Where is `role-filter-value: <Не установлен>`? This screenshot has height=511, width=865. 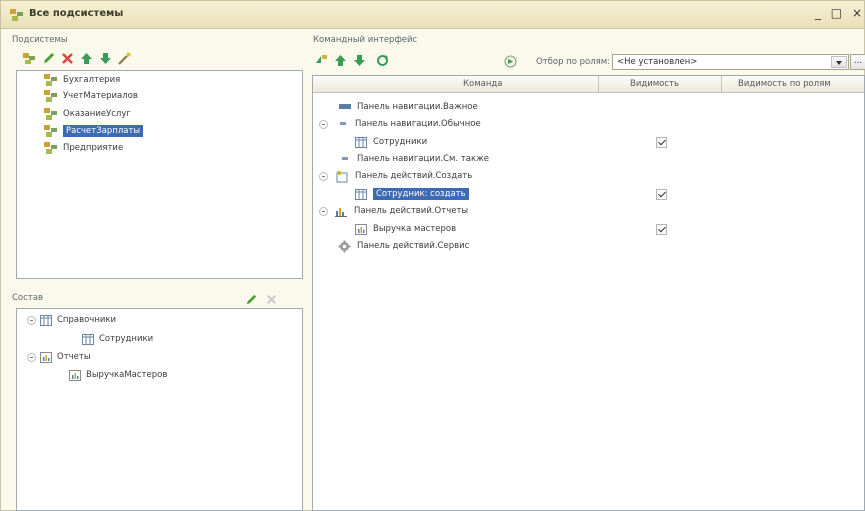 role-filter-value: <Не установлен> is located at coordinates (657, 62).